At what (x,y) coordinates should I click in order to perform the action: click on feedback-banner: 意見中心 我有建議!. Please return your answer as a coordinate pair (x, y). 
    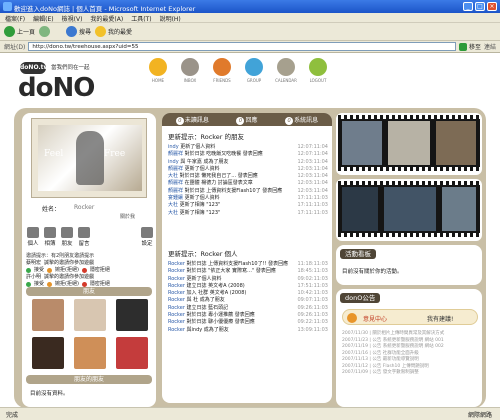
    Looking at the image, I should click on (410, 317).